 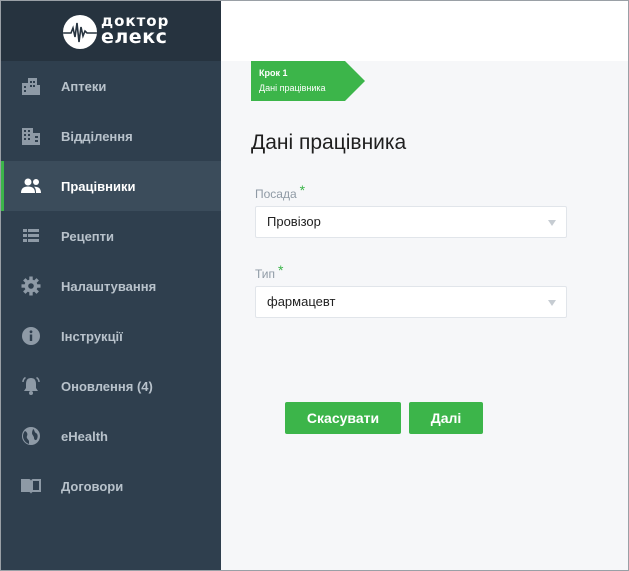 I want to click on logo-text: доктор елекс, so click(x=135, y=31).